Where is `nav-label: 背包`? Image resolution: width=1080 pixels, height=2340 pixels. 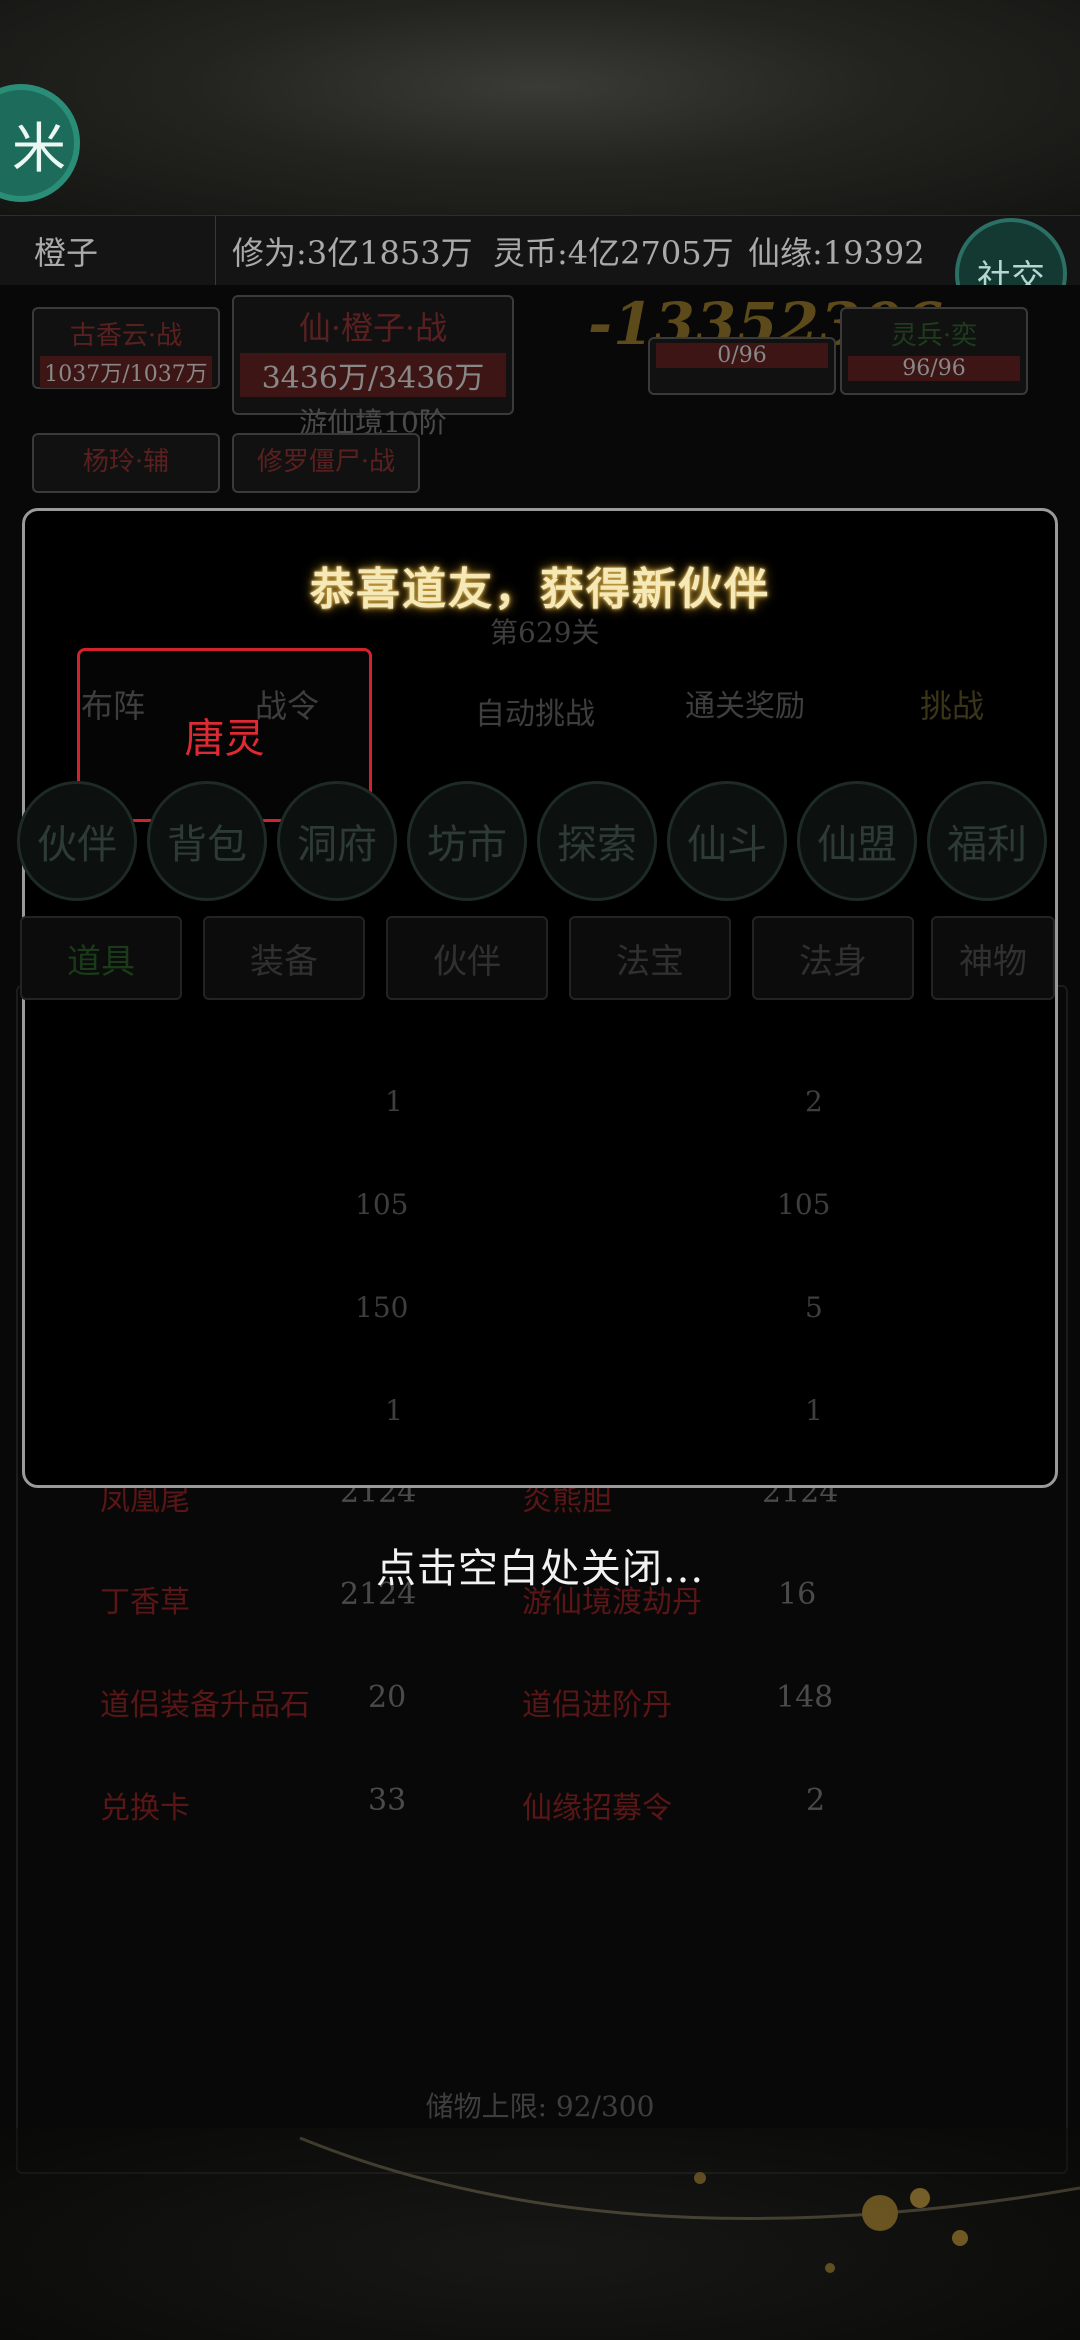 nav-label: 背包 is located at coordinates (207, 845).